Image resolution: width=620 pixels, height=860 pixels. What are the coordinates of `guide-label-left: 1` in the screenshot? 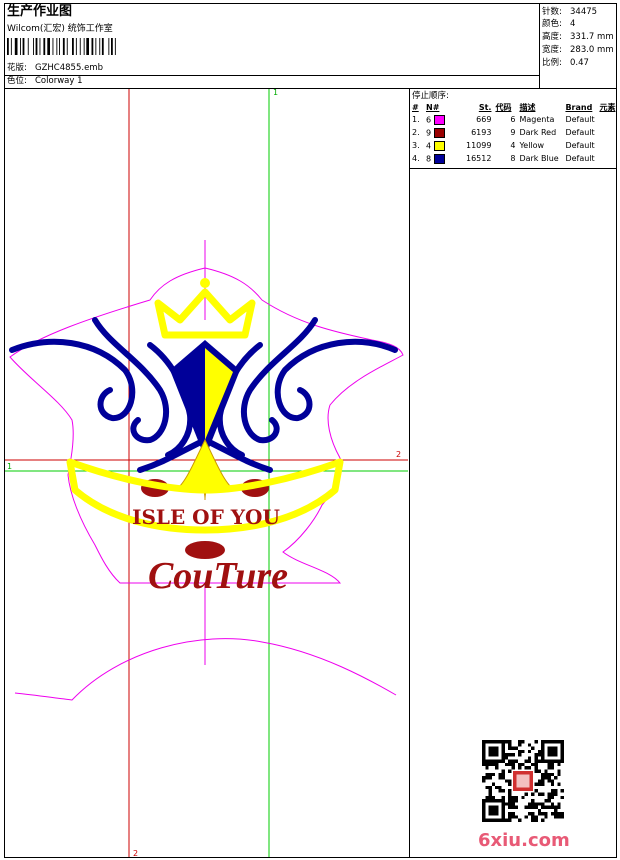 It's located at (9, 466).